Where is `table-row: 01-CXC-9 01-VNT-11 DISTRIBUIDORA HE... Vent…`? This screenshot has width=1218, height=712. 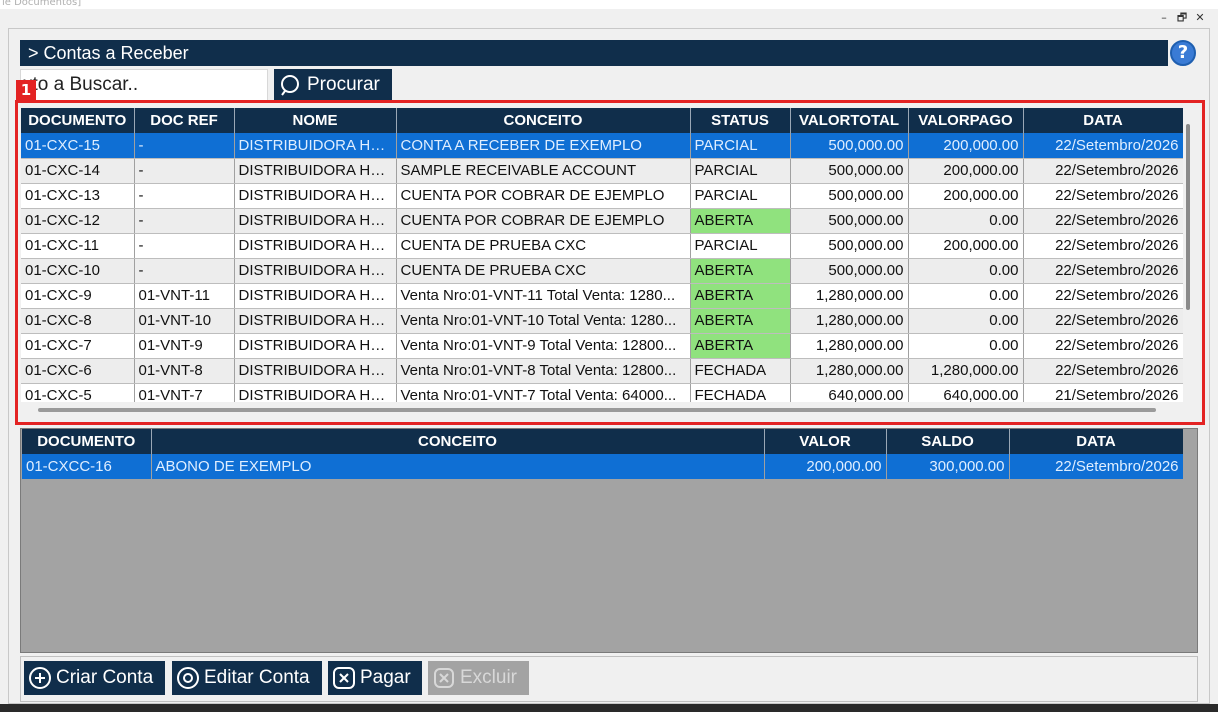 table-row: 01-CXC-9 01-VNT-11 DISTRIBUIDORA HE... Vent… is located at coordinates (602, 296).